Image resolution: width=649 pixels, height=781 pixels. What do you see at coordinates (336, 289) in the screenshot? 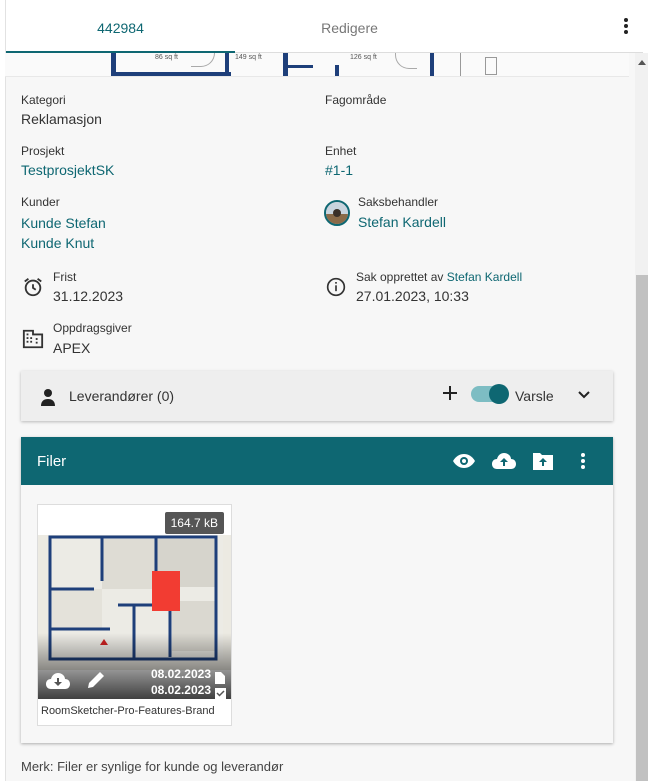
I see `info-icon` at bounding box center [336, 289].